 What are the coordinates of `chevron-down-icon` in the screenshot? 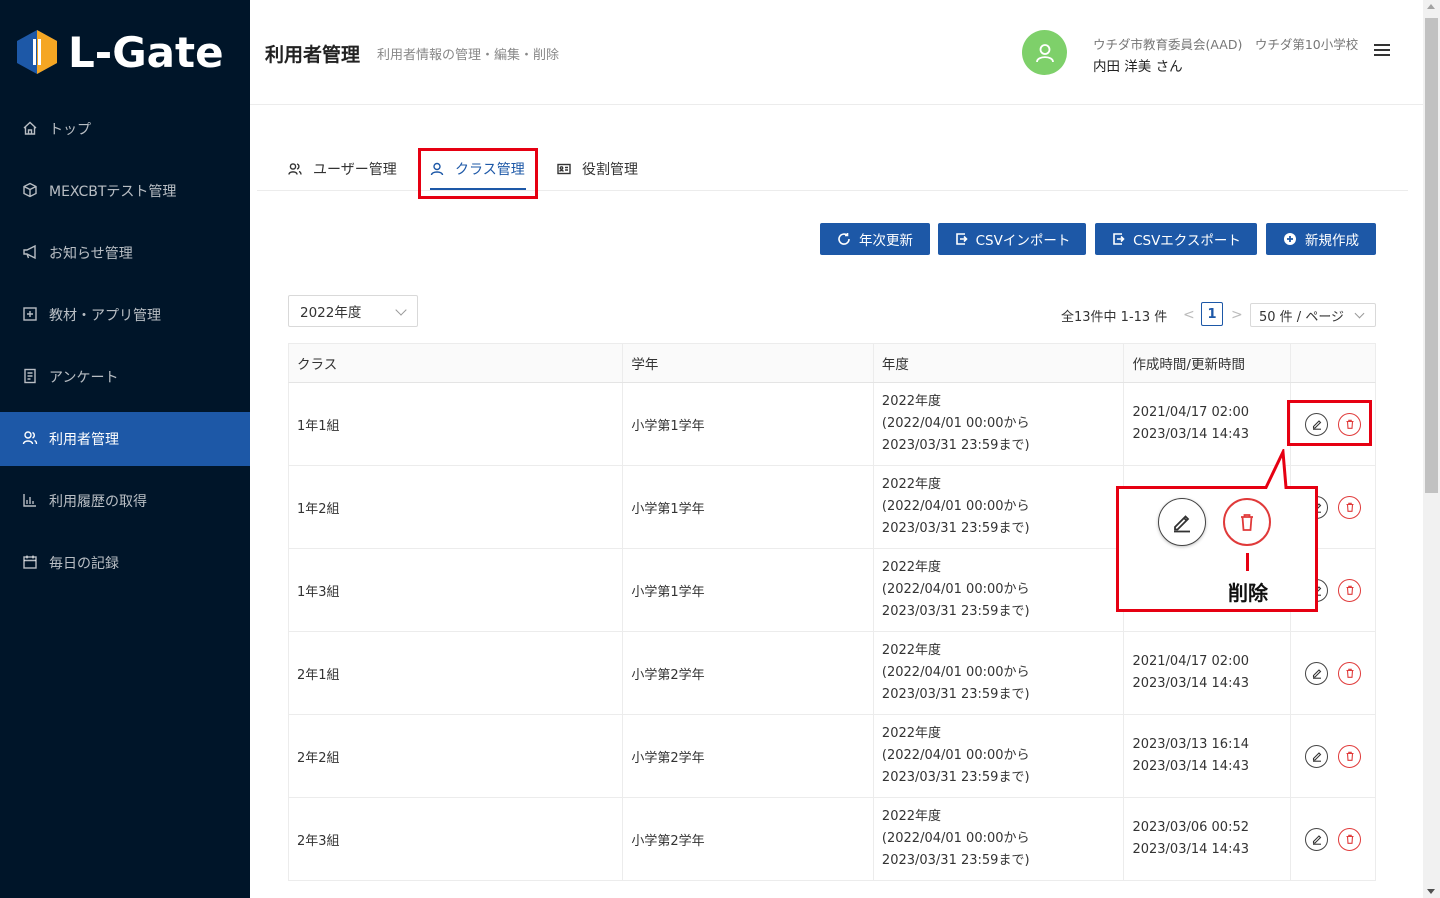 It's located at (401, 310).